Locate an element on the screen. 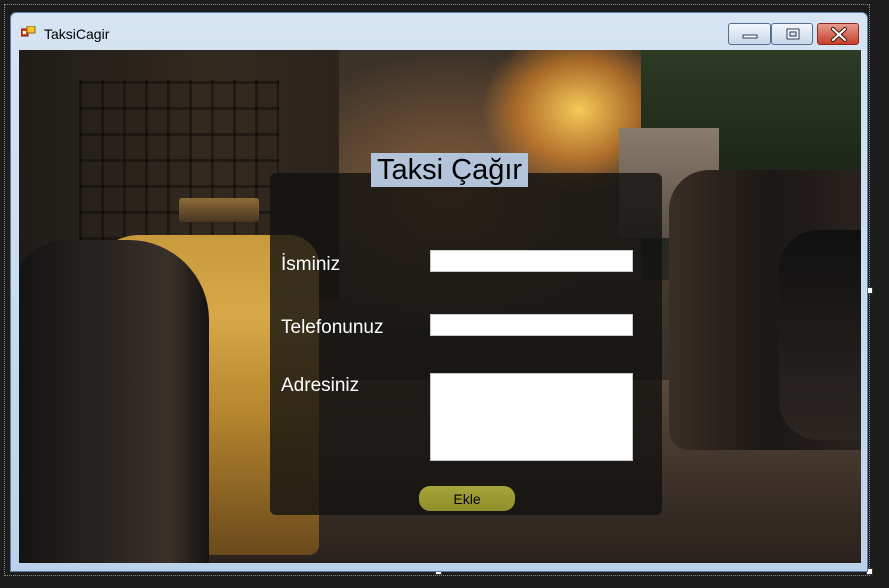  phone-label: Telefonunuz is located at coordinates (332, 327).